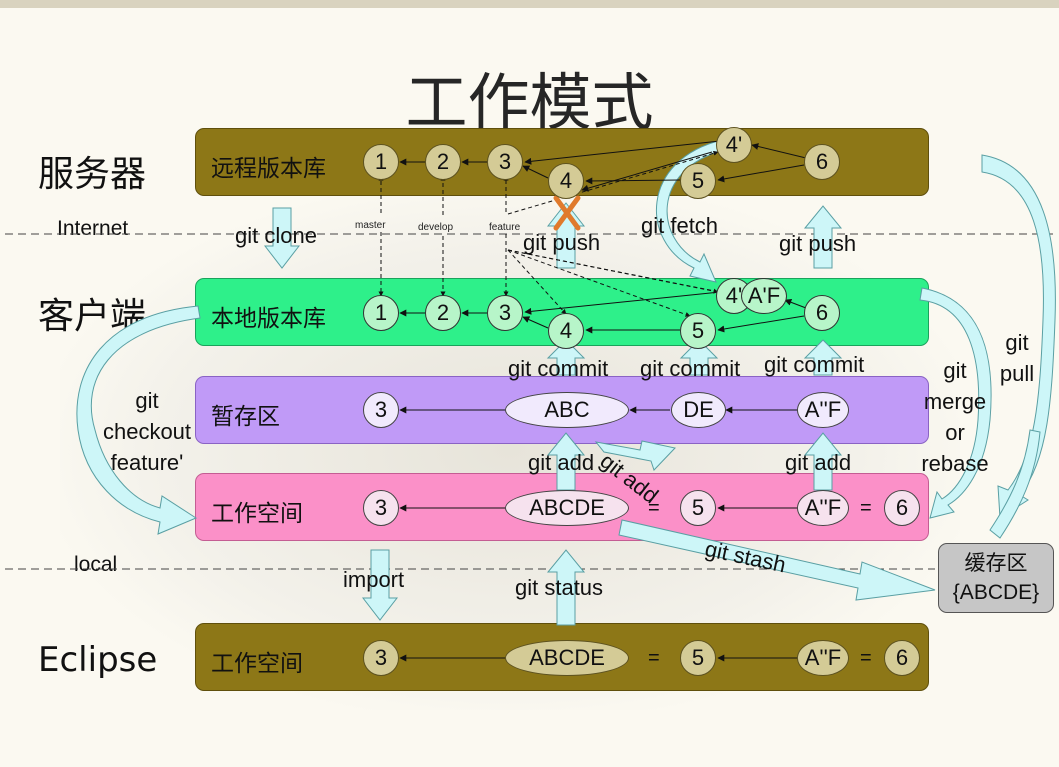  I want to click on git-clone-label: git clone, so click(276, 235).